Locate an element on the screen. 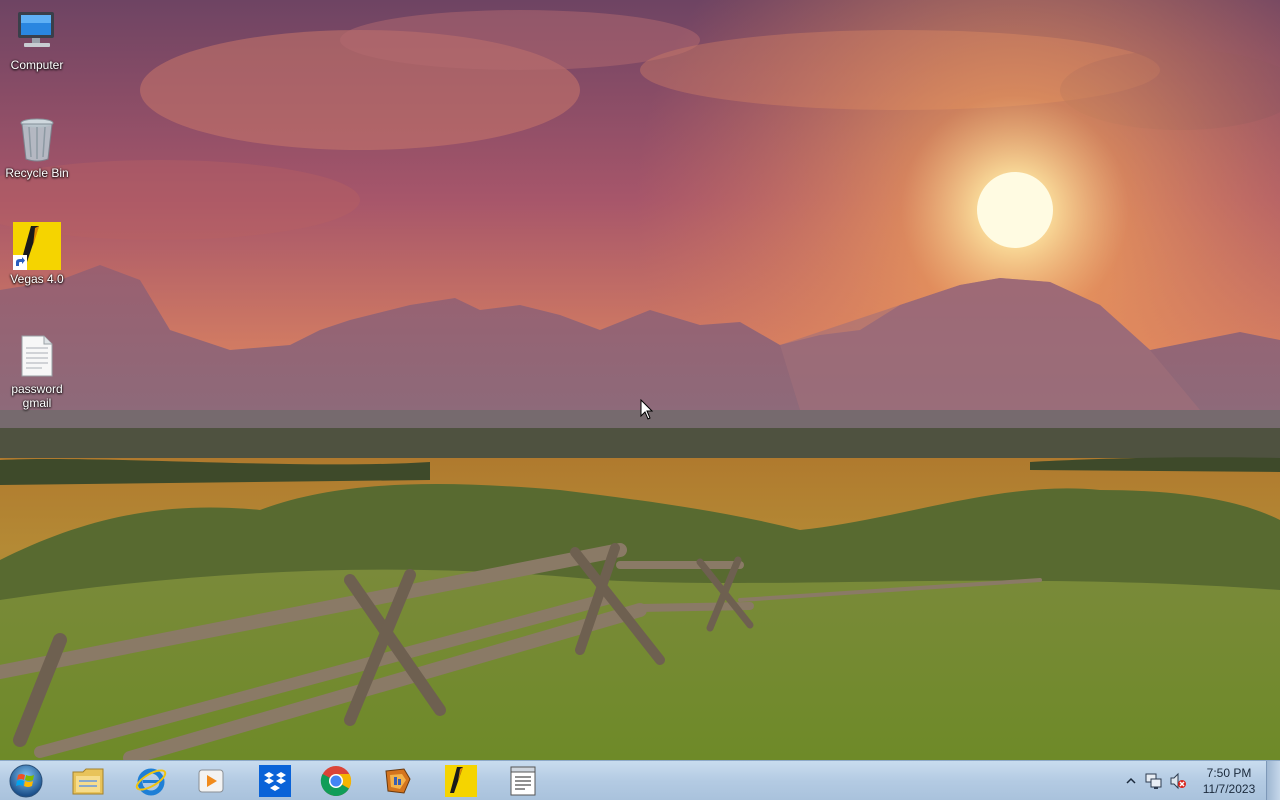 This screenshot has height=800, width=1280. taskbar-app-chrome is located at coordinates (336, 781).